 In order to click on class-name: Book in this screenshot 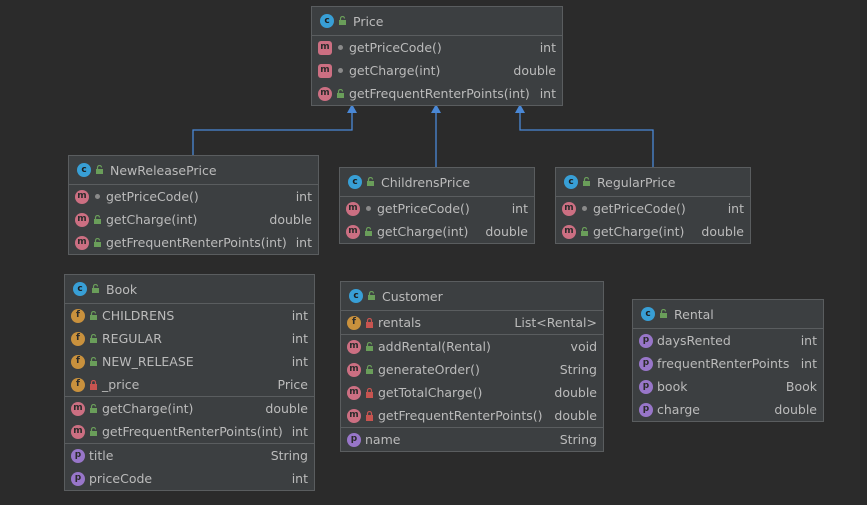, I will do `click(122, 289)`.